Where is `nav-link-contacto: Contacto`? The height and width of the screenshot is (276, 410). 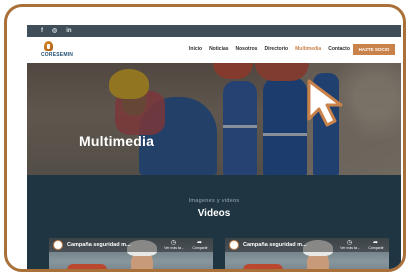 nav-link-contacto: Contacto is located at coordinates (339, 49).